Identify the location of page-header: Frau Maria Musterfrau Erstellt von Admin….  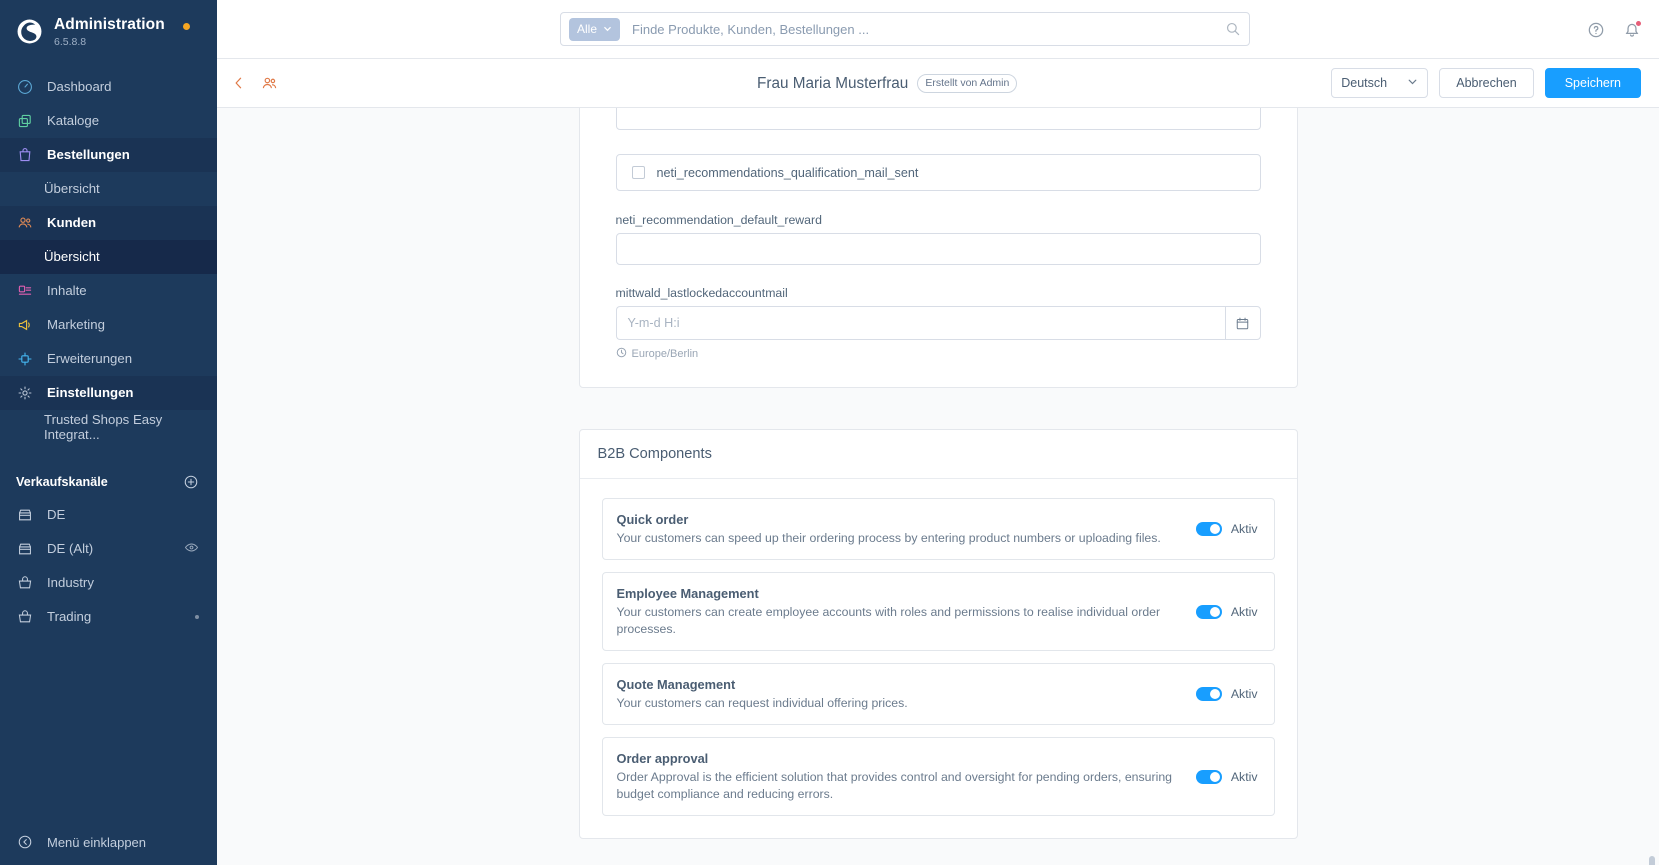
(938, 83).